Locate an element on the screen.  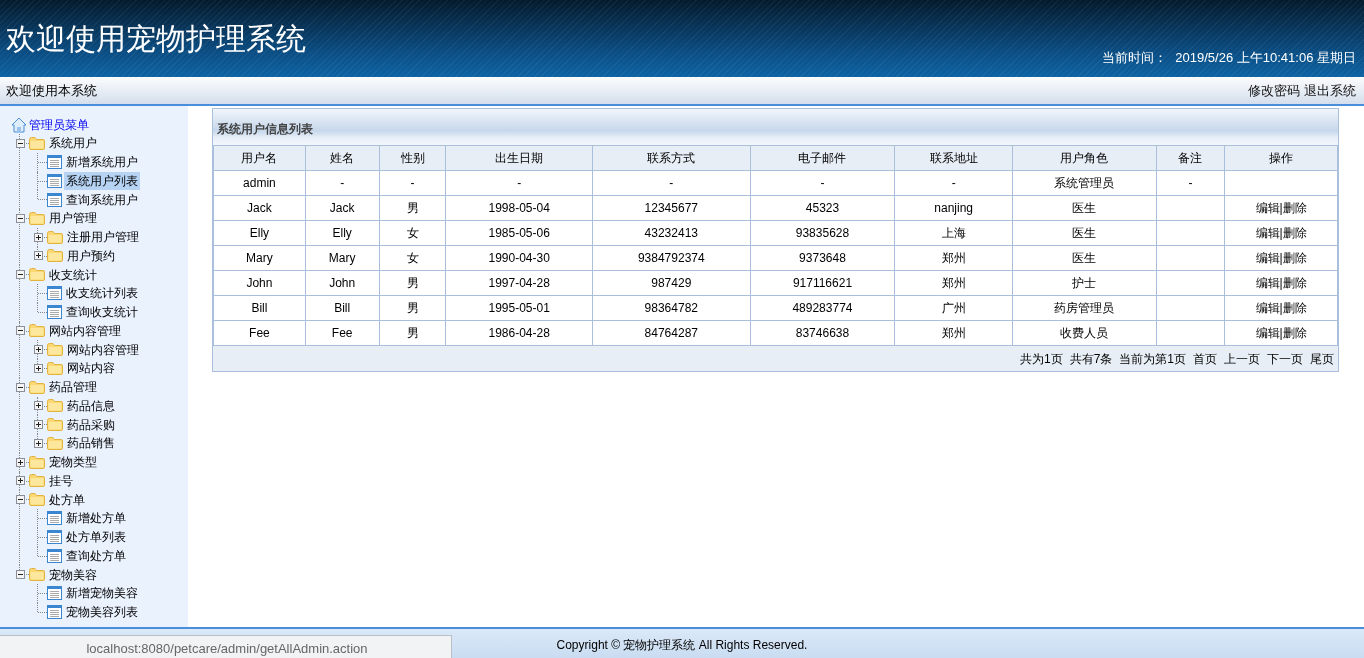
menu-item: 收支统计列表 is located at coordinates (102, 293).